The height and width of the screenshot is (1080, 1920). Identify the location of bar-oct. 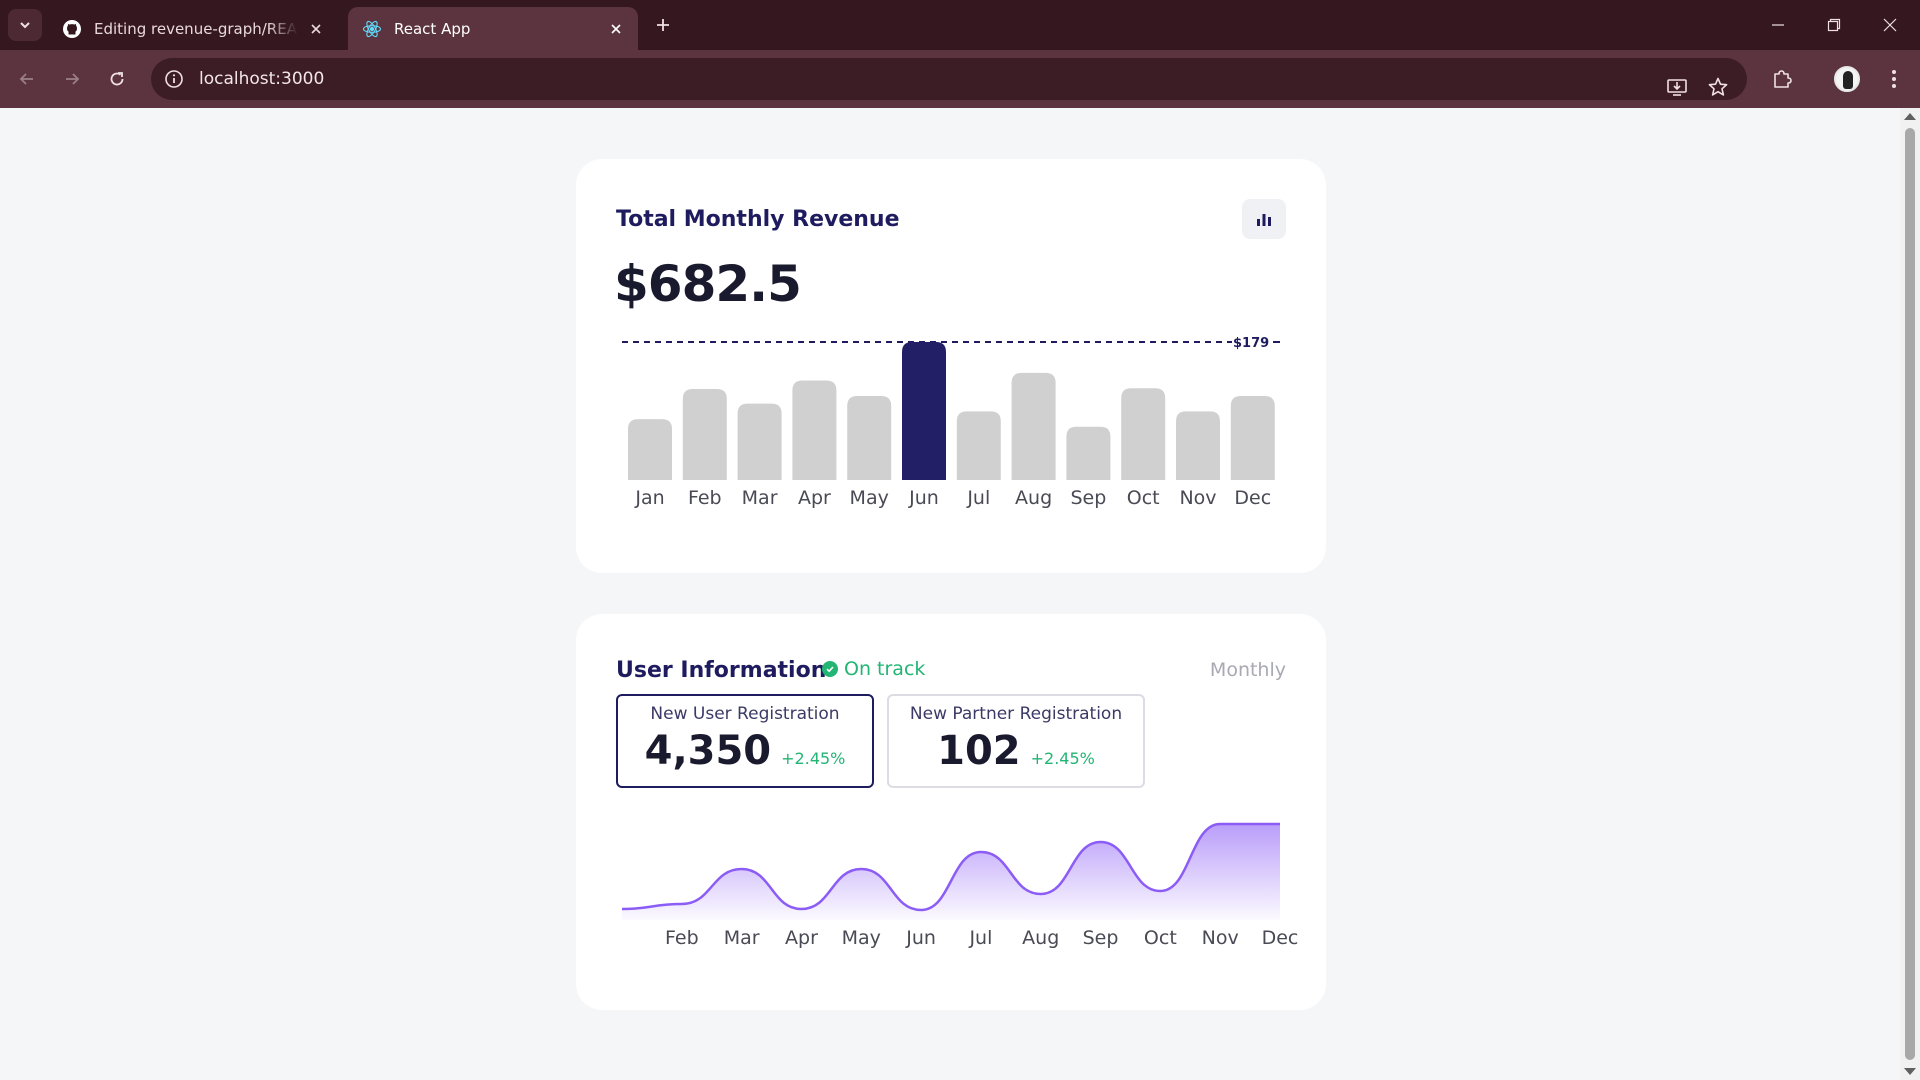
(1143, 434).